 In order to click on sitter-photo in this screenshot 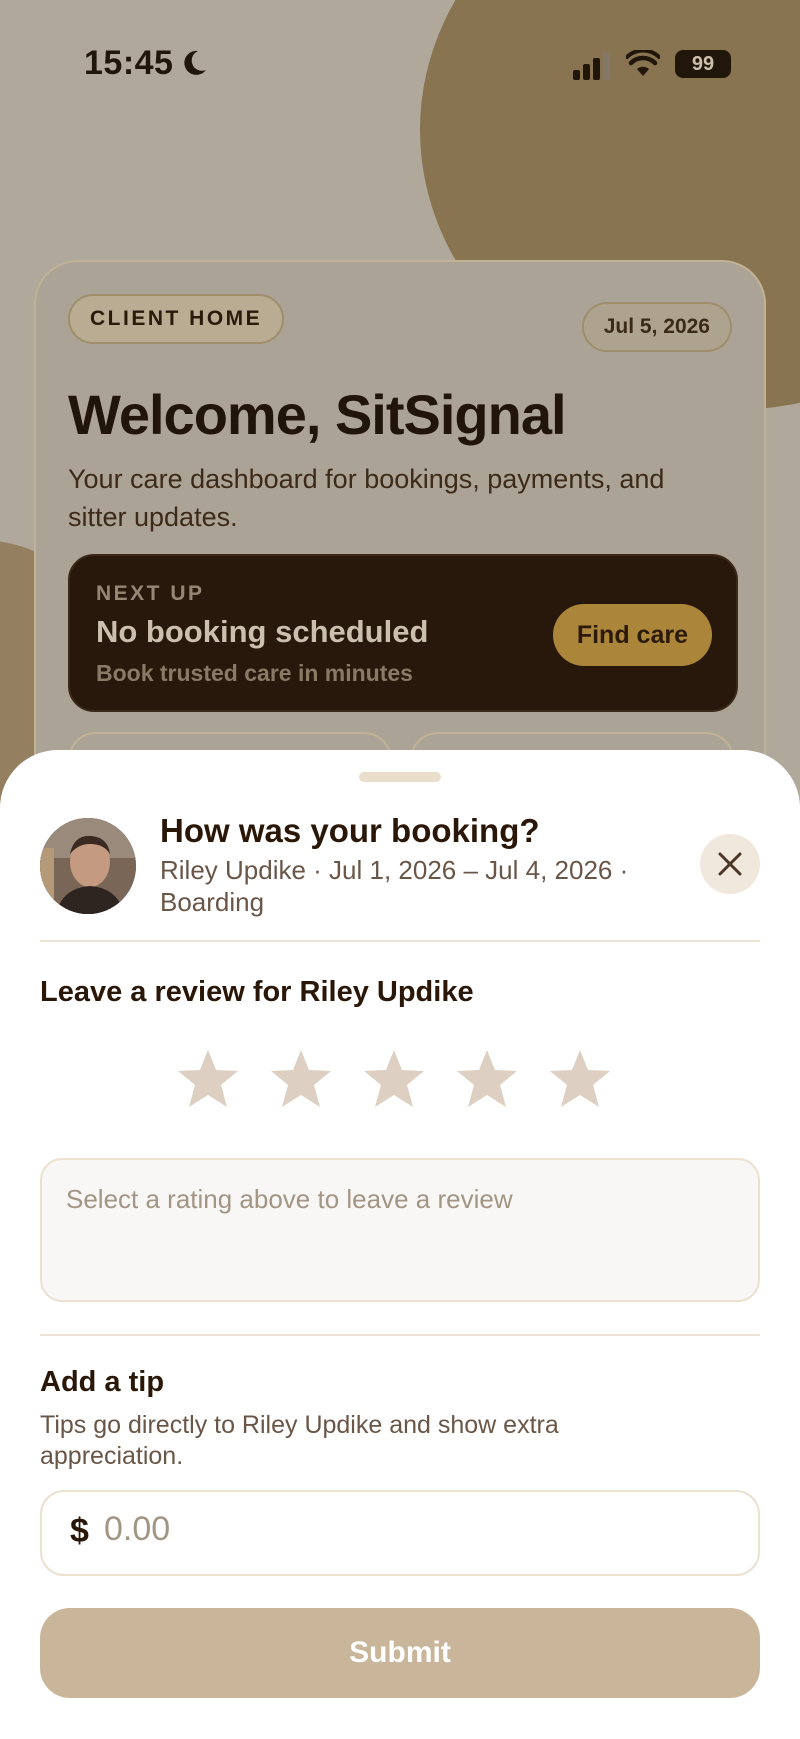, I will do `click(88, 866)`.